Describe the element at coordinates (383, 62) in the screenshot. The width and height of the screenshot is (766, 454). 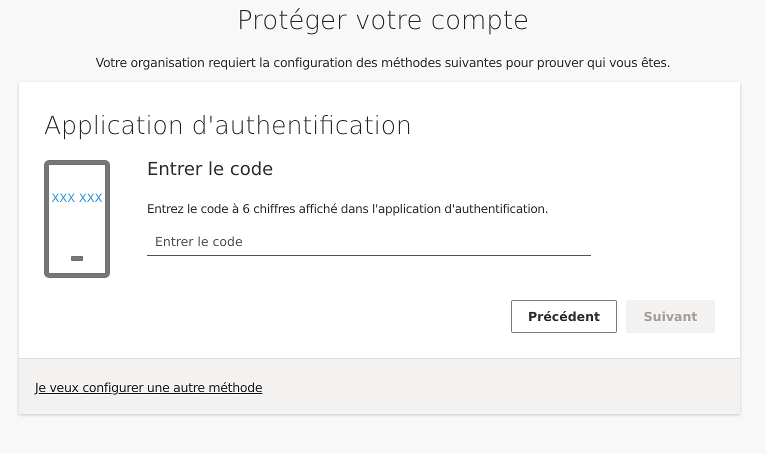
I see `page-subtitle: Votre organisation requiert la configuration des méthodes suivantes pour prouver qui vous êtes.` at that location.